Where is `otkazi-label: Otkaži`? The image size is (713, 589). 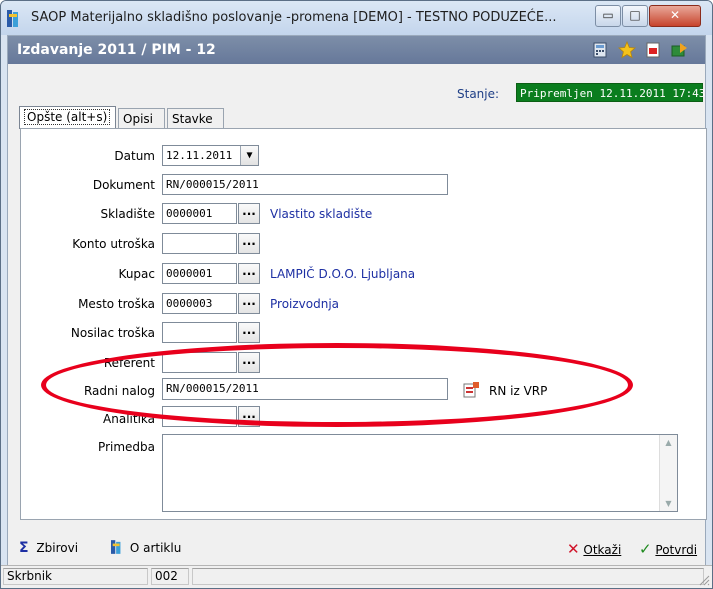 otkazi-label: Otkaži is located at coordinates (602, 550).